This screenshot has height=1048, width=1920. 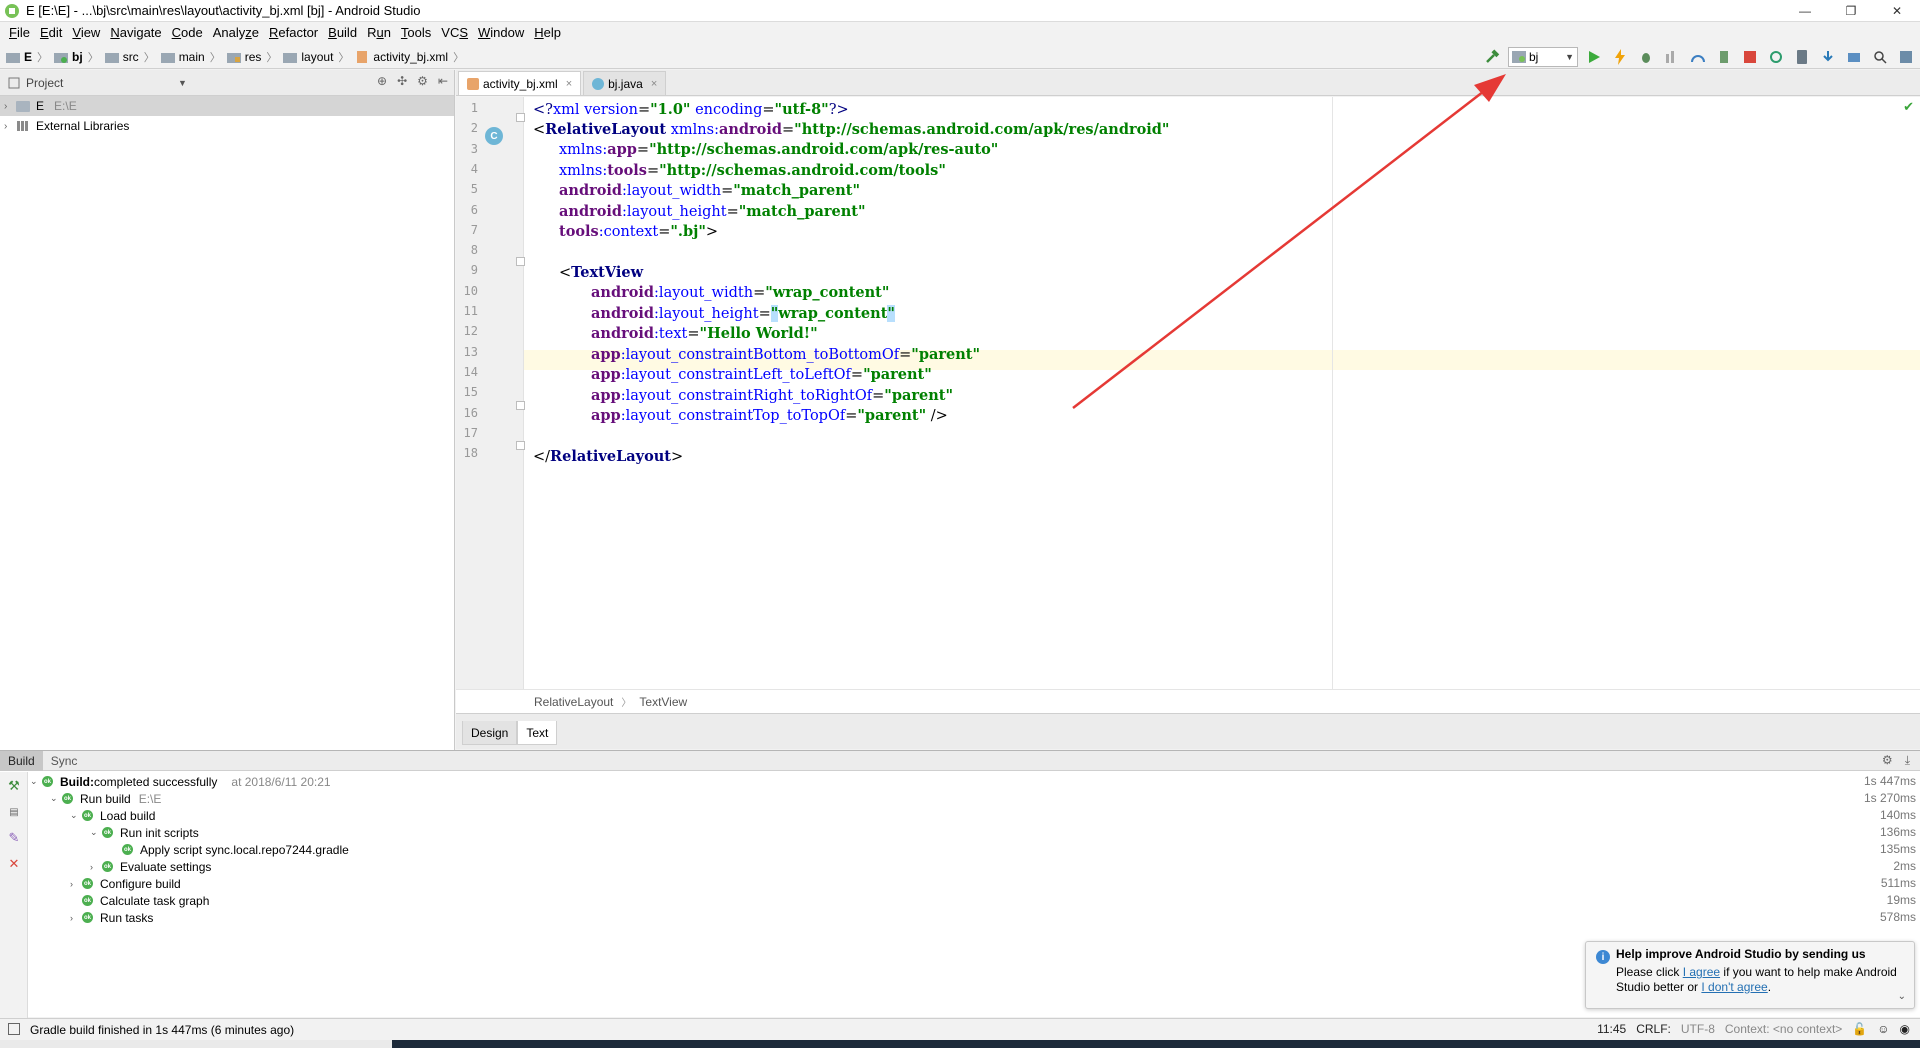 What do you see at coordinates (1698, 1029) in the screenshot?
I see `file-encoding: UTF-8` at bounding box center [1698, 1029].